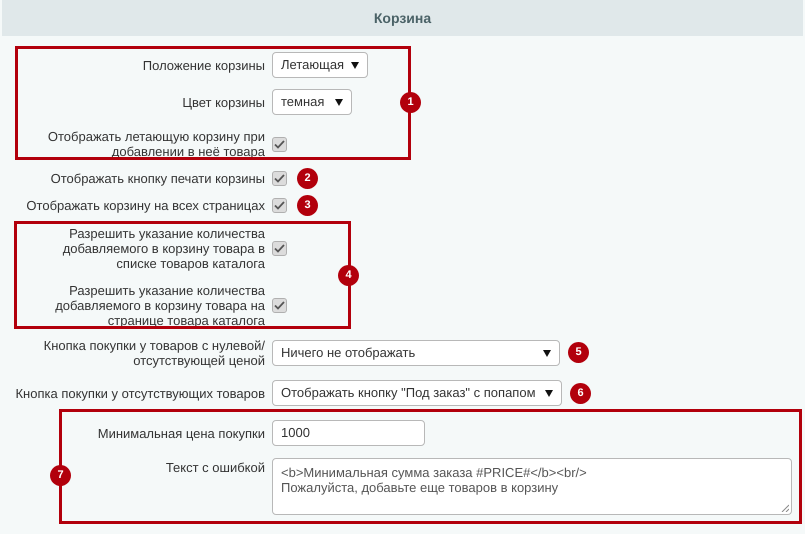 Image resolution: width=805 pixels, height=534 pixels. Describe the element at coordinates (181, 433) in the screenshot. I see `field-label: Минимальная цена покупки` at that location.